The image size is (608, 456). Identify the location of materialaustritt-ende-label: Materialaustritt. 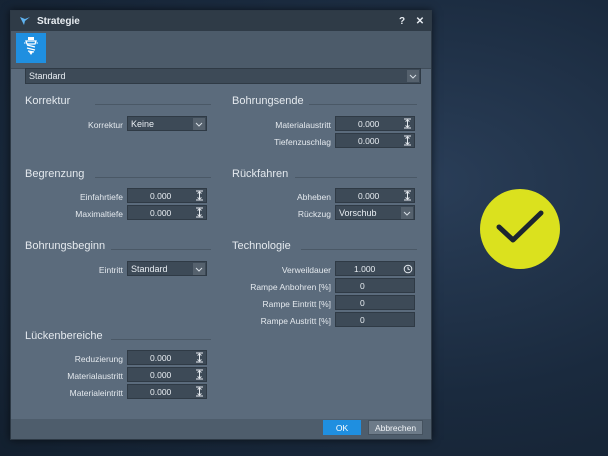
(303, 125).